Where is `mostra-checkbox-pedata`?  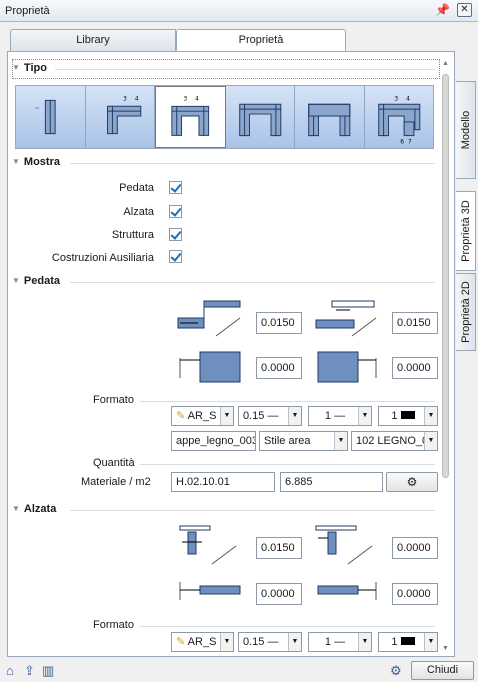
mostra-checkbox-pedata is located at coordinates (175, 187).